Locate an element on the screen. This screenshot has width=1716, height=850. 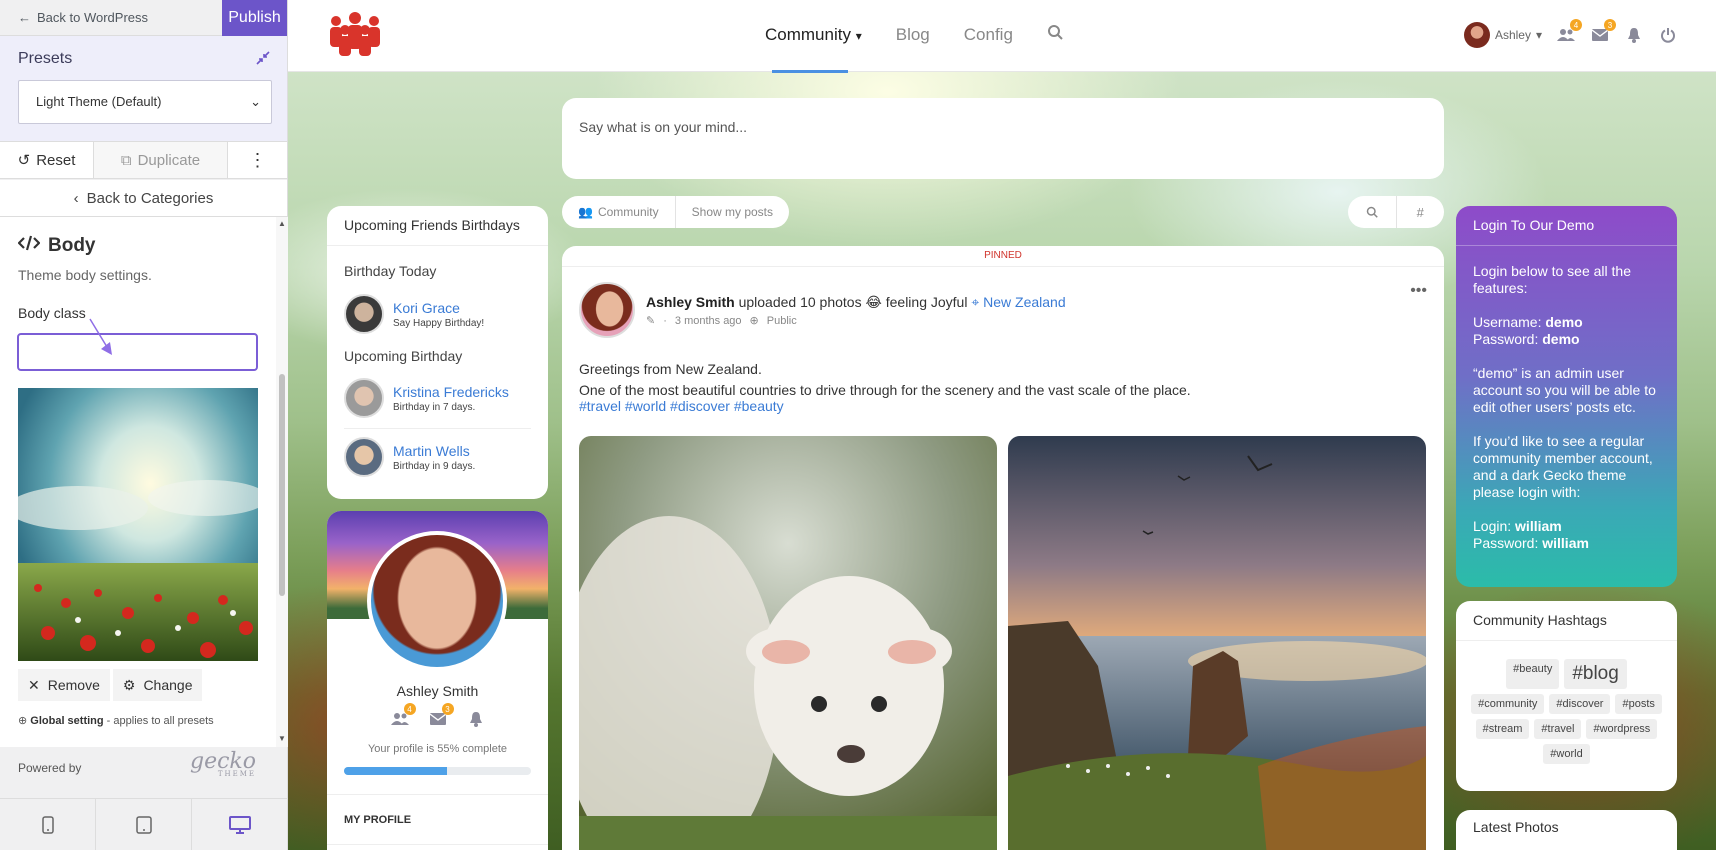
list-item: Kori Grace Say Happy Birthday! is located at coordinates (414, 314).